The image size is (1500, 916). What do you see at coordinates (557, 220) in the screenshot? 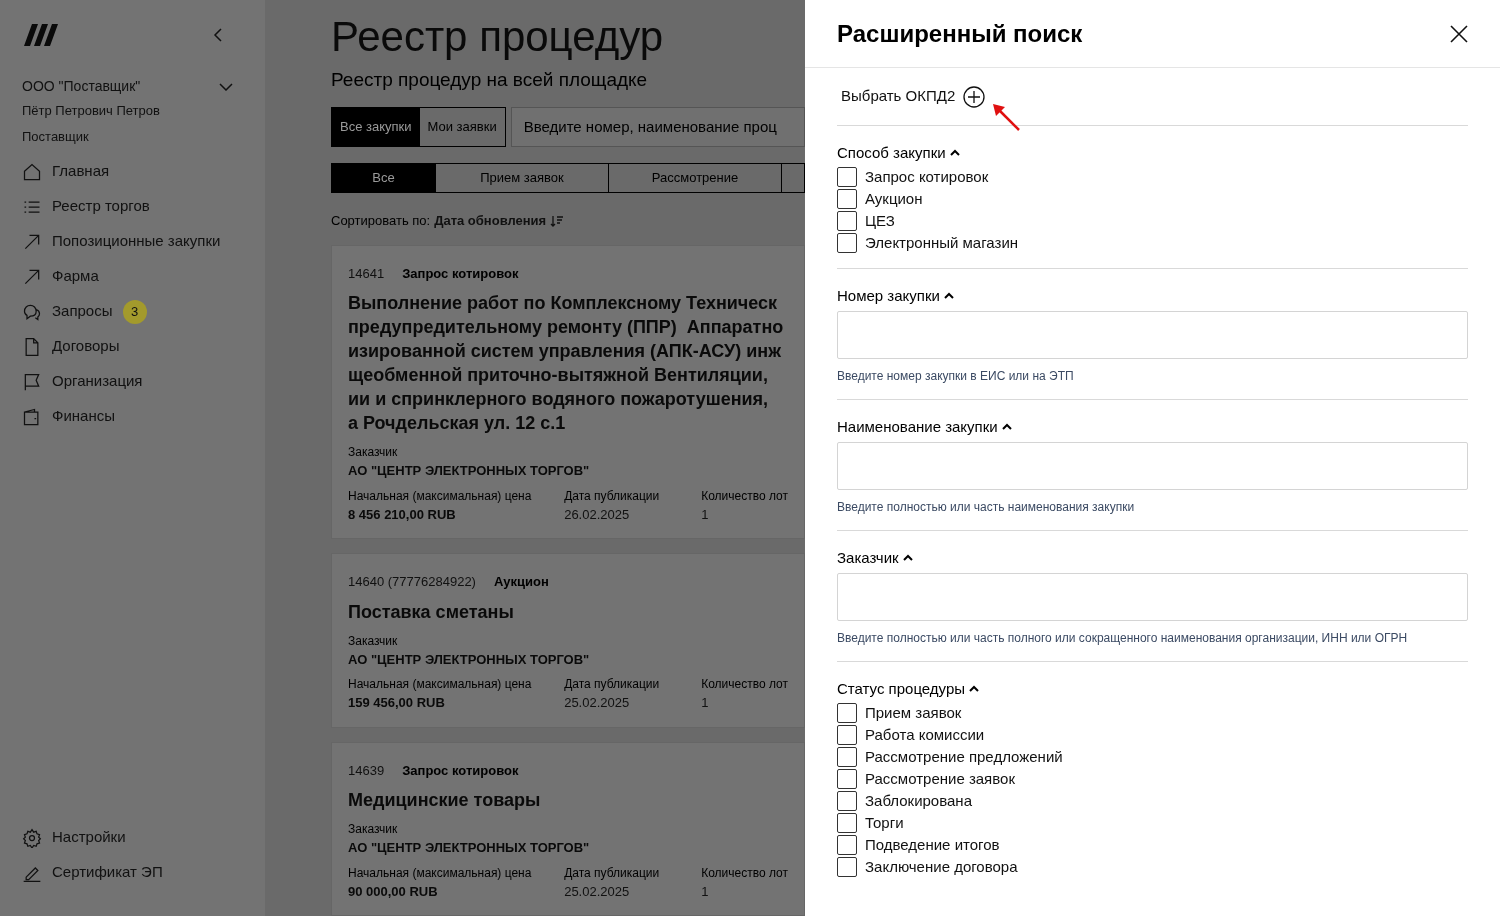
I see `sort-icon` at bounding box center [557, 220].